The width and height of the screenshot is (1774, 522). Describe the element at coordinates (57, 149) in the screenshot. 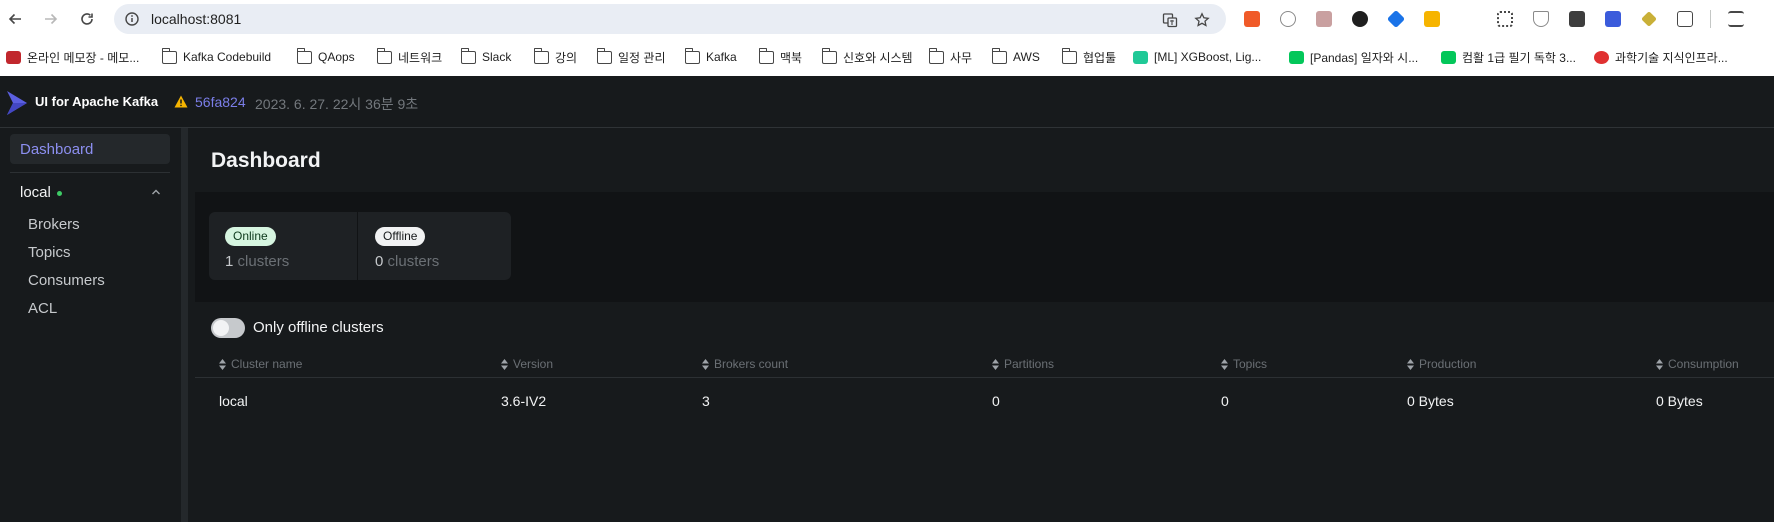

I see `sidebar-item-label: Dashboard` at that location.